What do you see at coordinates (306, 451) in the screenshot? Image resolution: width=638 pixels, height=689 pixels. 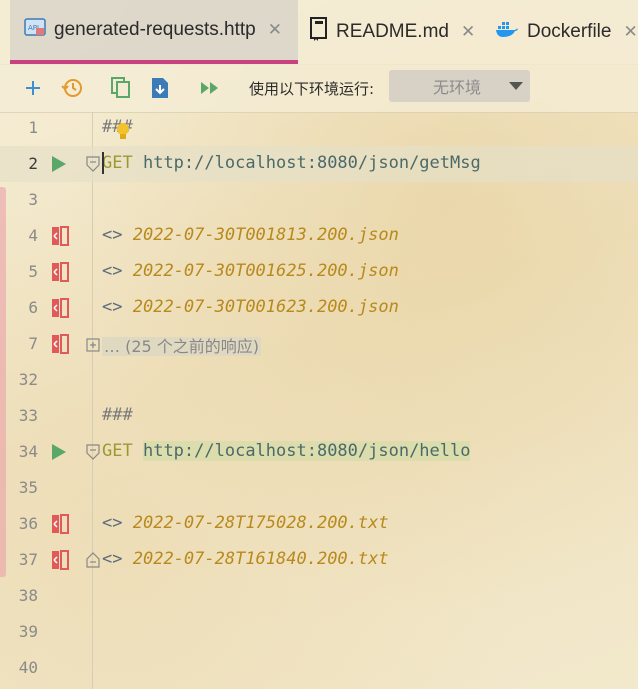 I see `request-url: http://localhost:8080/json/hello` at bounding box center [306, 451].